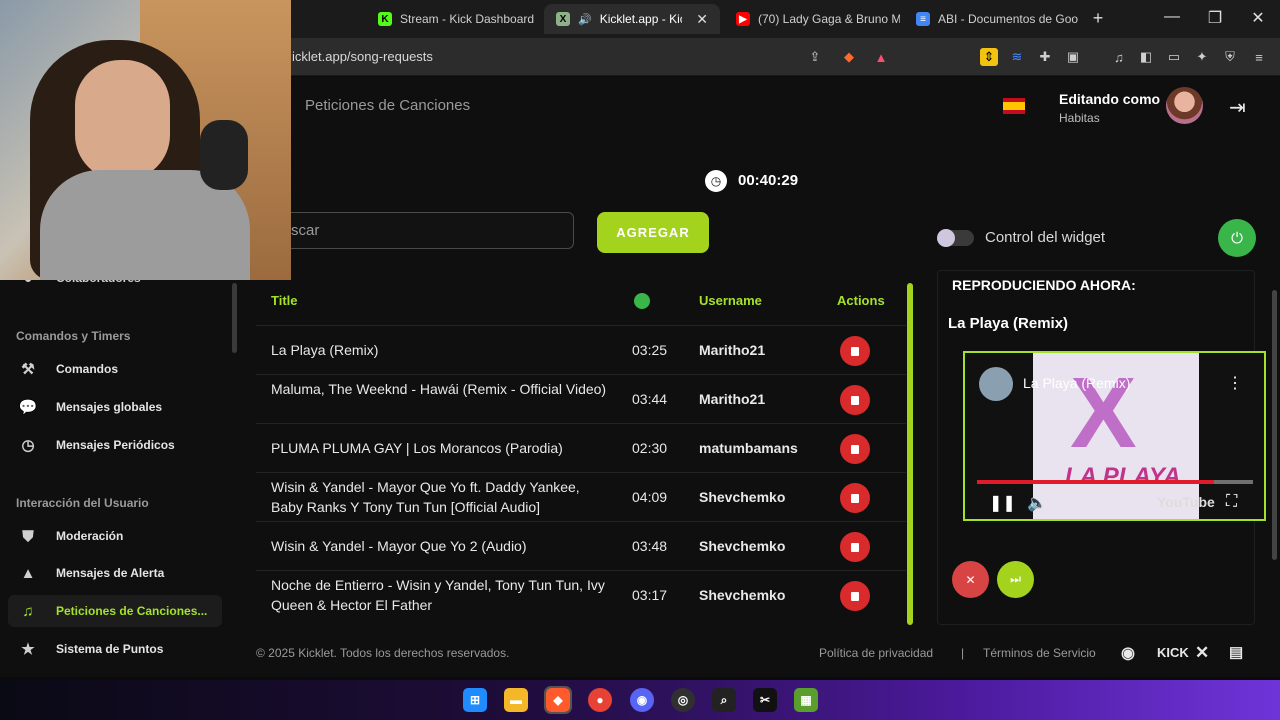 The height and width of the screenshot is (720, 1280). I want to click on sidebar-item-sistema-puntos: ★ Sistema de Puntos, so click(115, 649).